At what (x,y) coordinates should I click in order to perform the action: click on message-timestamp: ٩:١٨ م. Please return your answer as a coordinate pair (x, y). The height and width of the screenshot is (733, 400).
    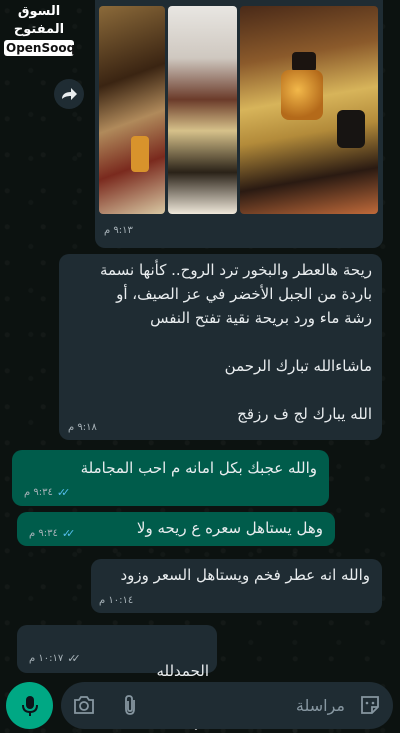
    Looking at the image, I should click on (82, 427).